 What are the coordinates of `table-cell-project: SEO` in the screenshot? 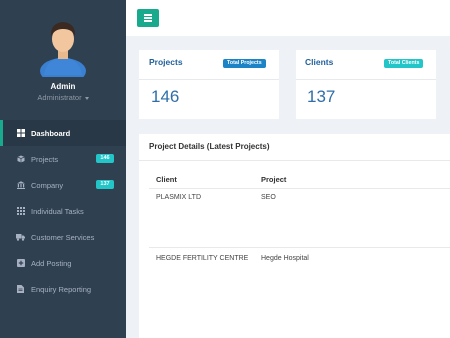 It's located at (268, 197).